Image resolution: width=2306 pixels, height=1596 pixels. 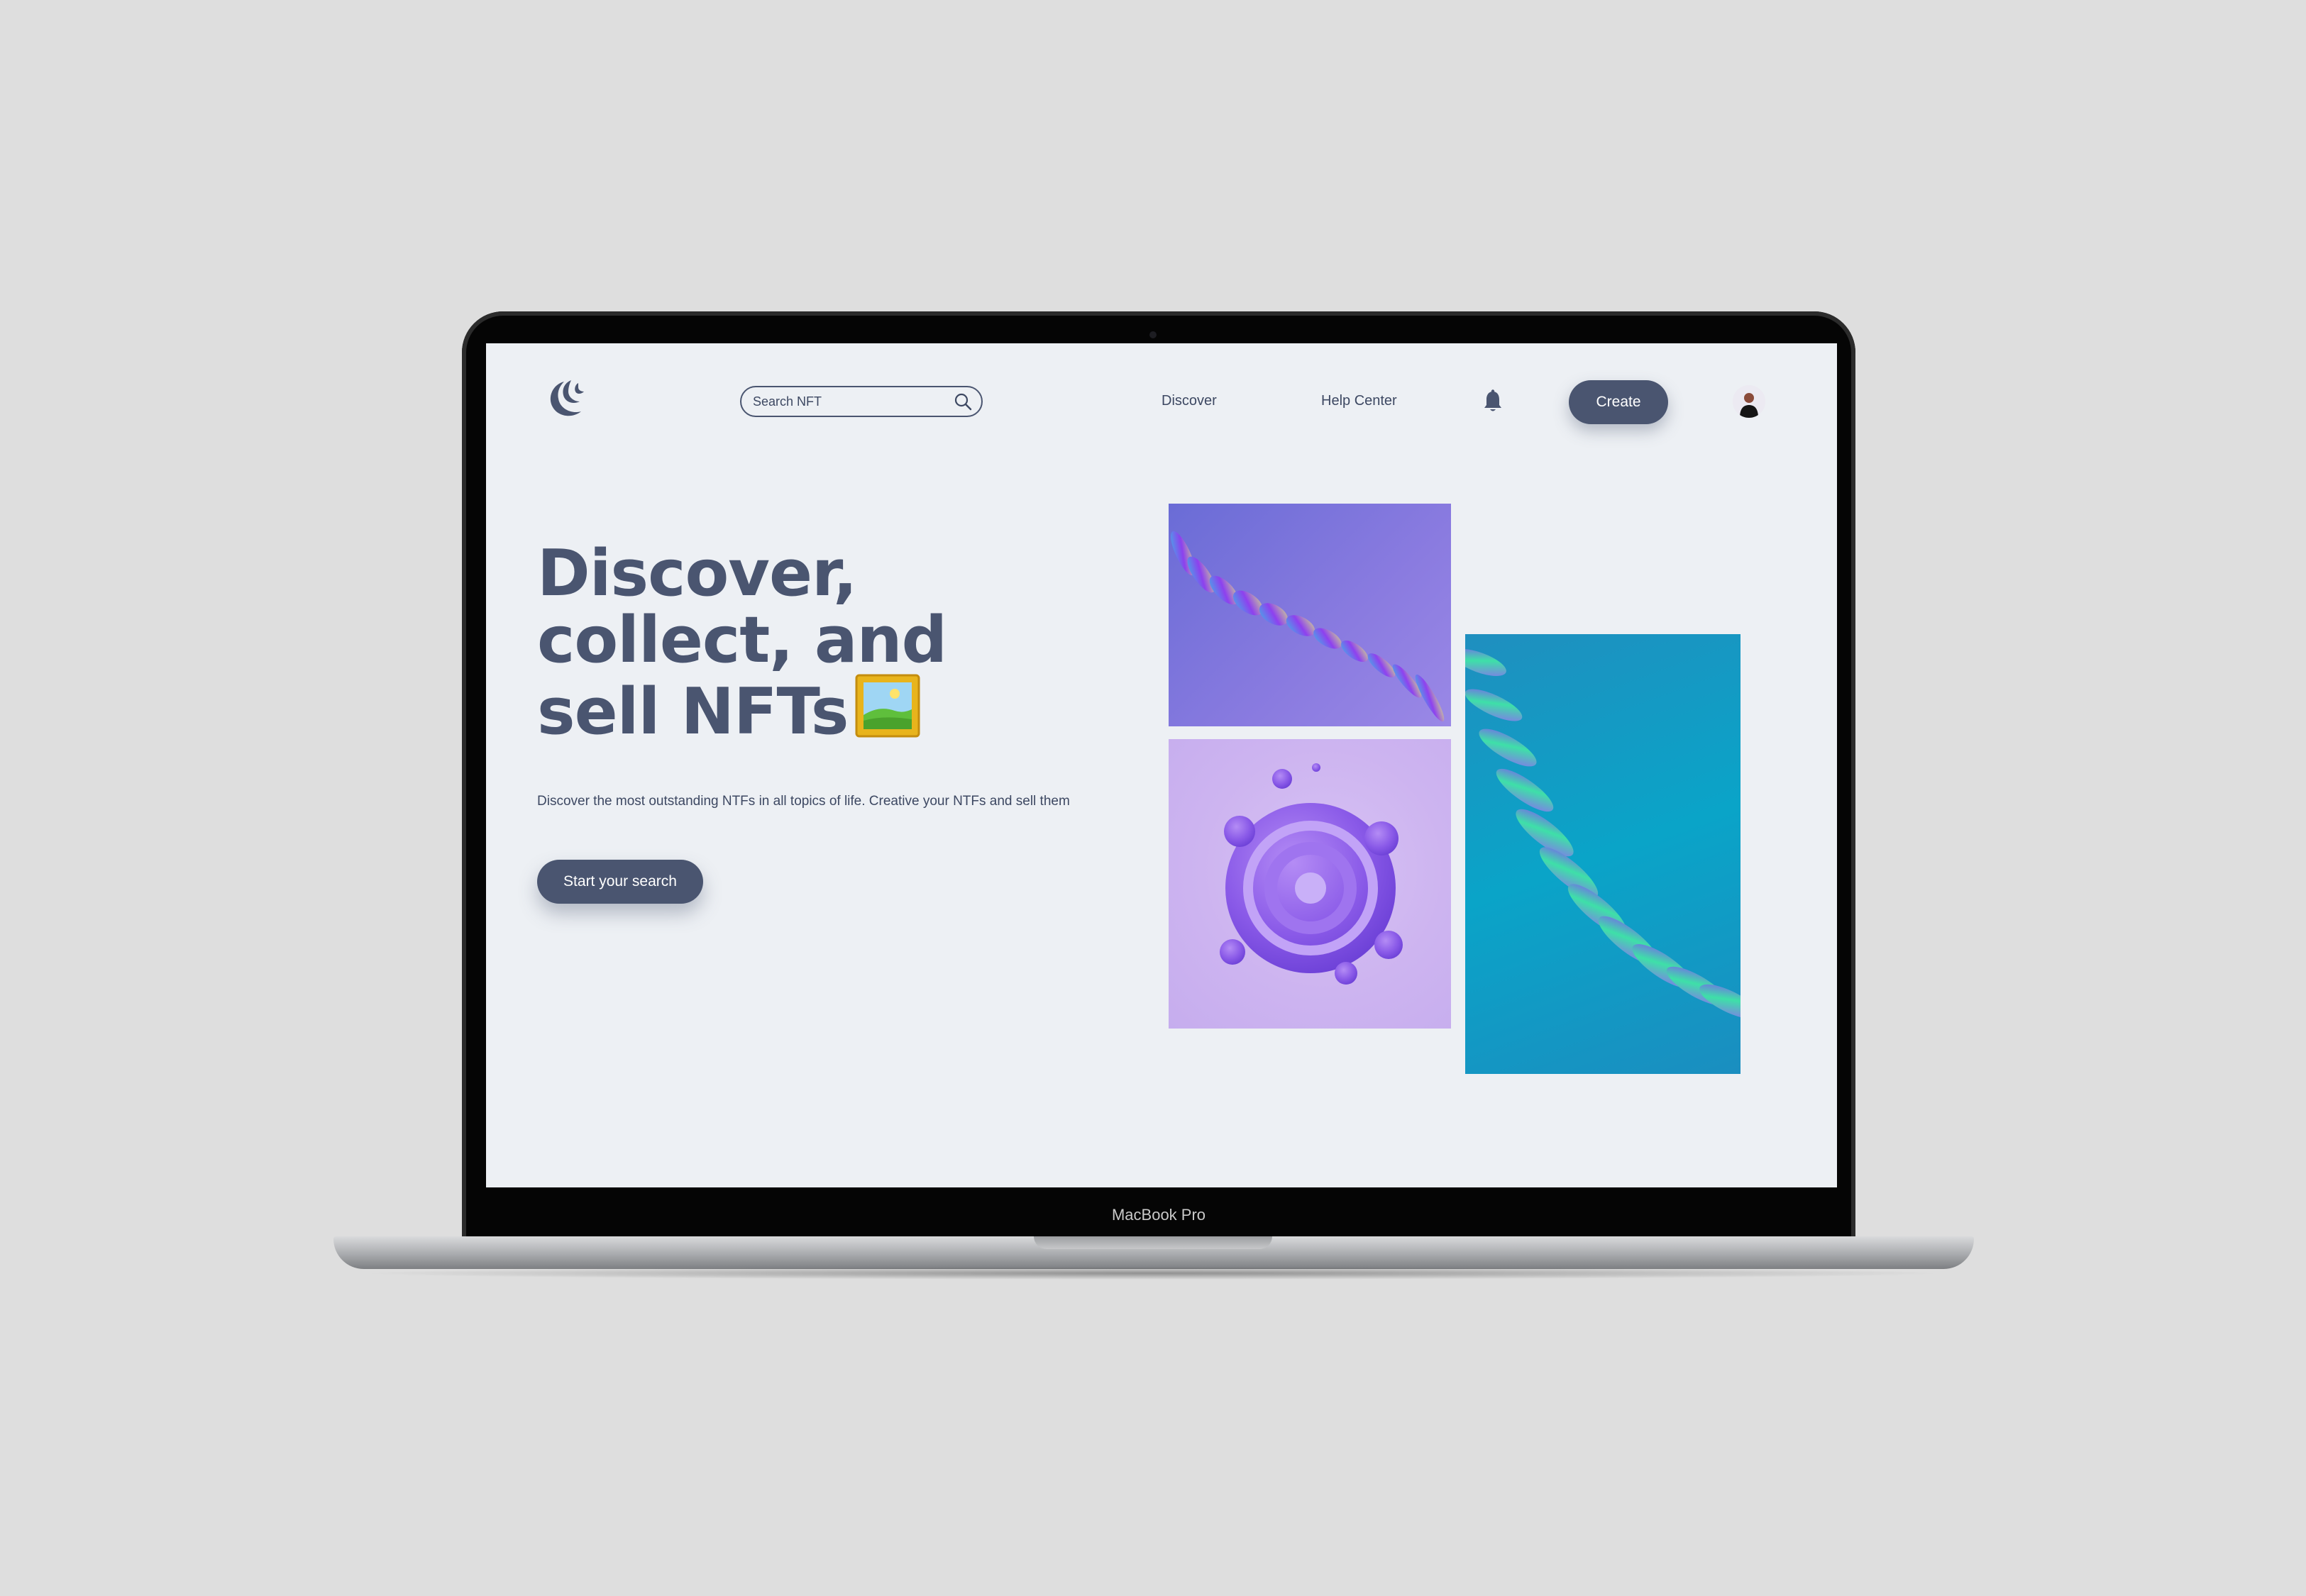 I want to click on create-button: Create, so click(x=1618, y=402).